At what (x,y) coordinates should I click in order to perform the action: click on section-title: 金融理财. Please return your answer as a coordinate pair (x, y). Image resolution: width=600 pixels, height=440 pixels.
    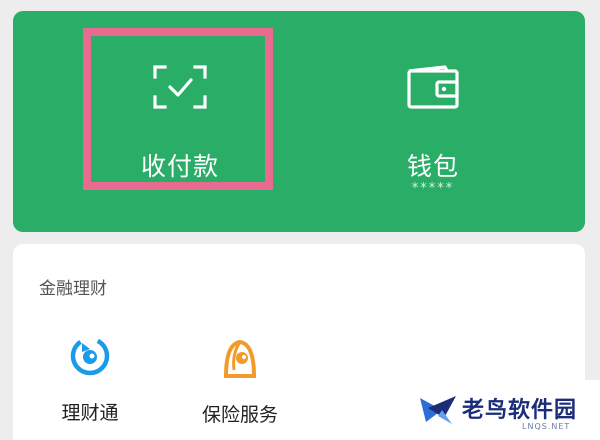
    Looking at the image, I should click on (73, 289).